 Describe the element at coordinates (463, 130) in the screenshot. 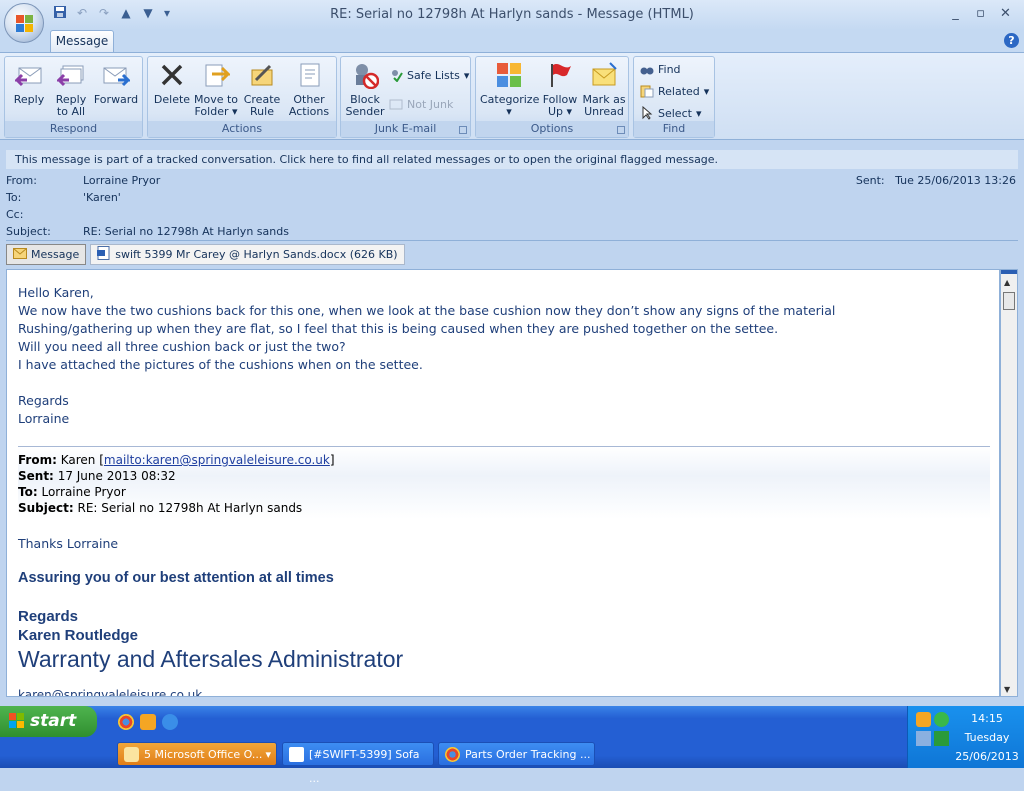

I see `junk-dialog-launcher` at that location.